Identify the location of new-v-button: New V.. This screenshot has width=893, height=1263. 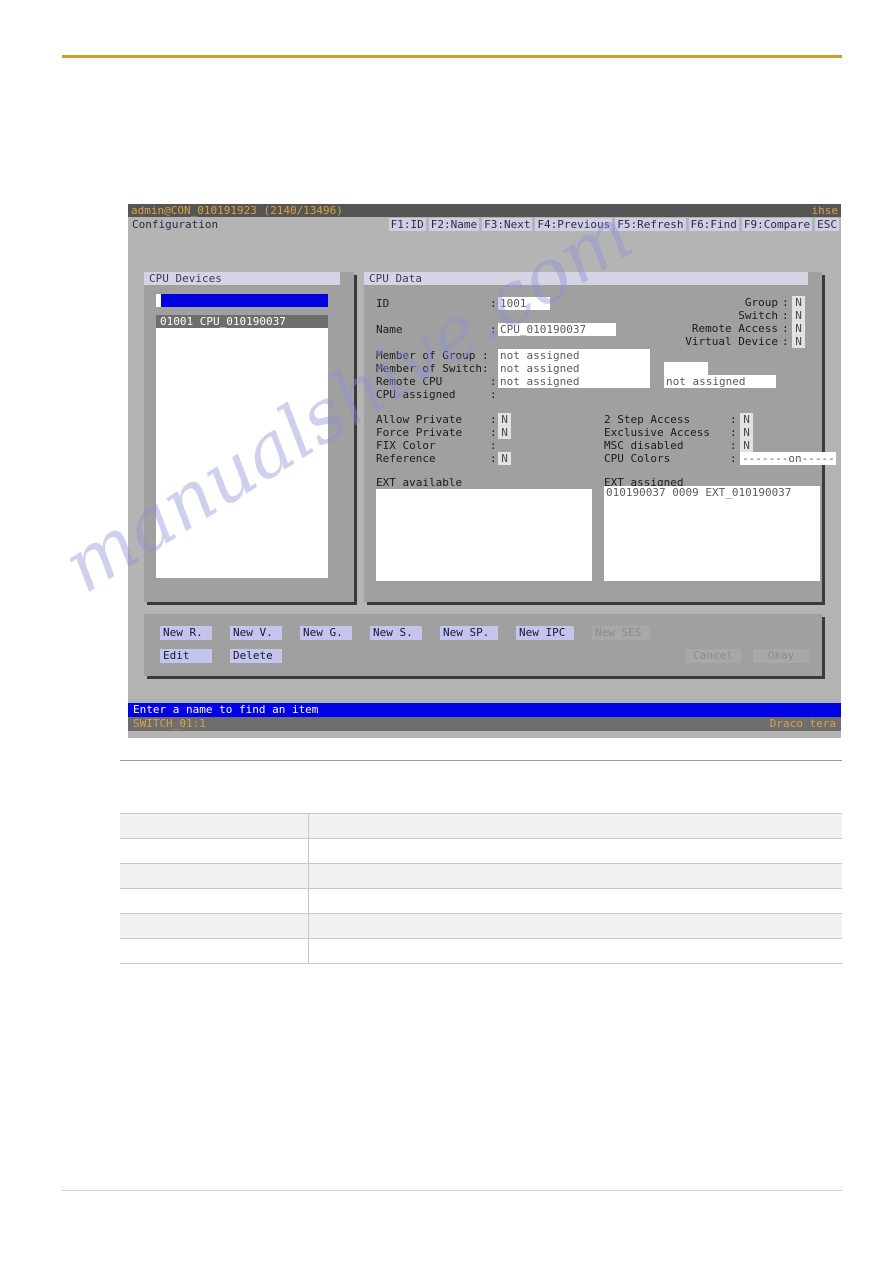
(256, 633).